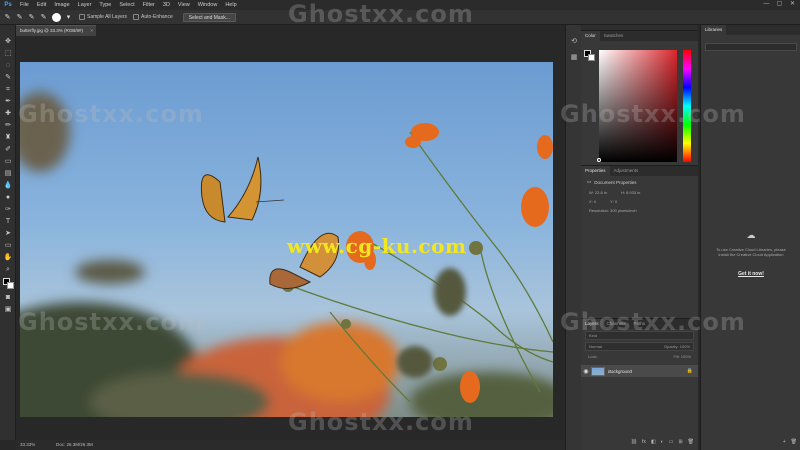  Describe the element at coordinates (8, 185) in the screenshot. I see `blur-tool-icon: 💧` at that location.